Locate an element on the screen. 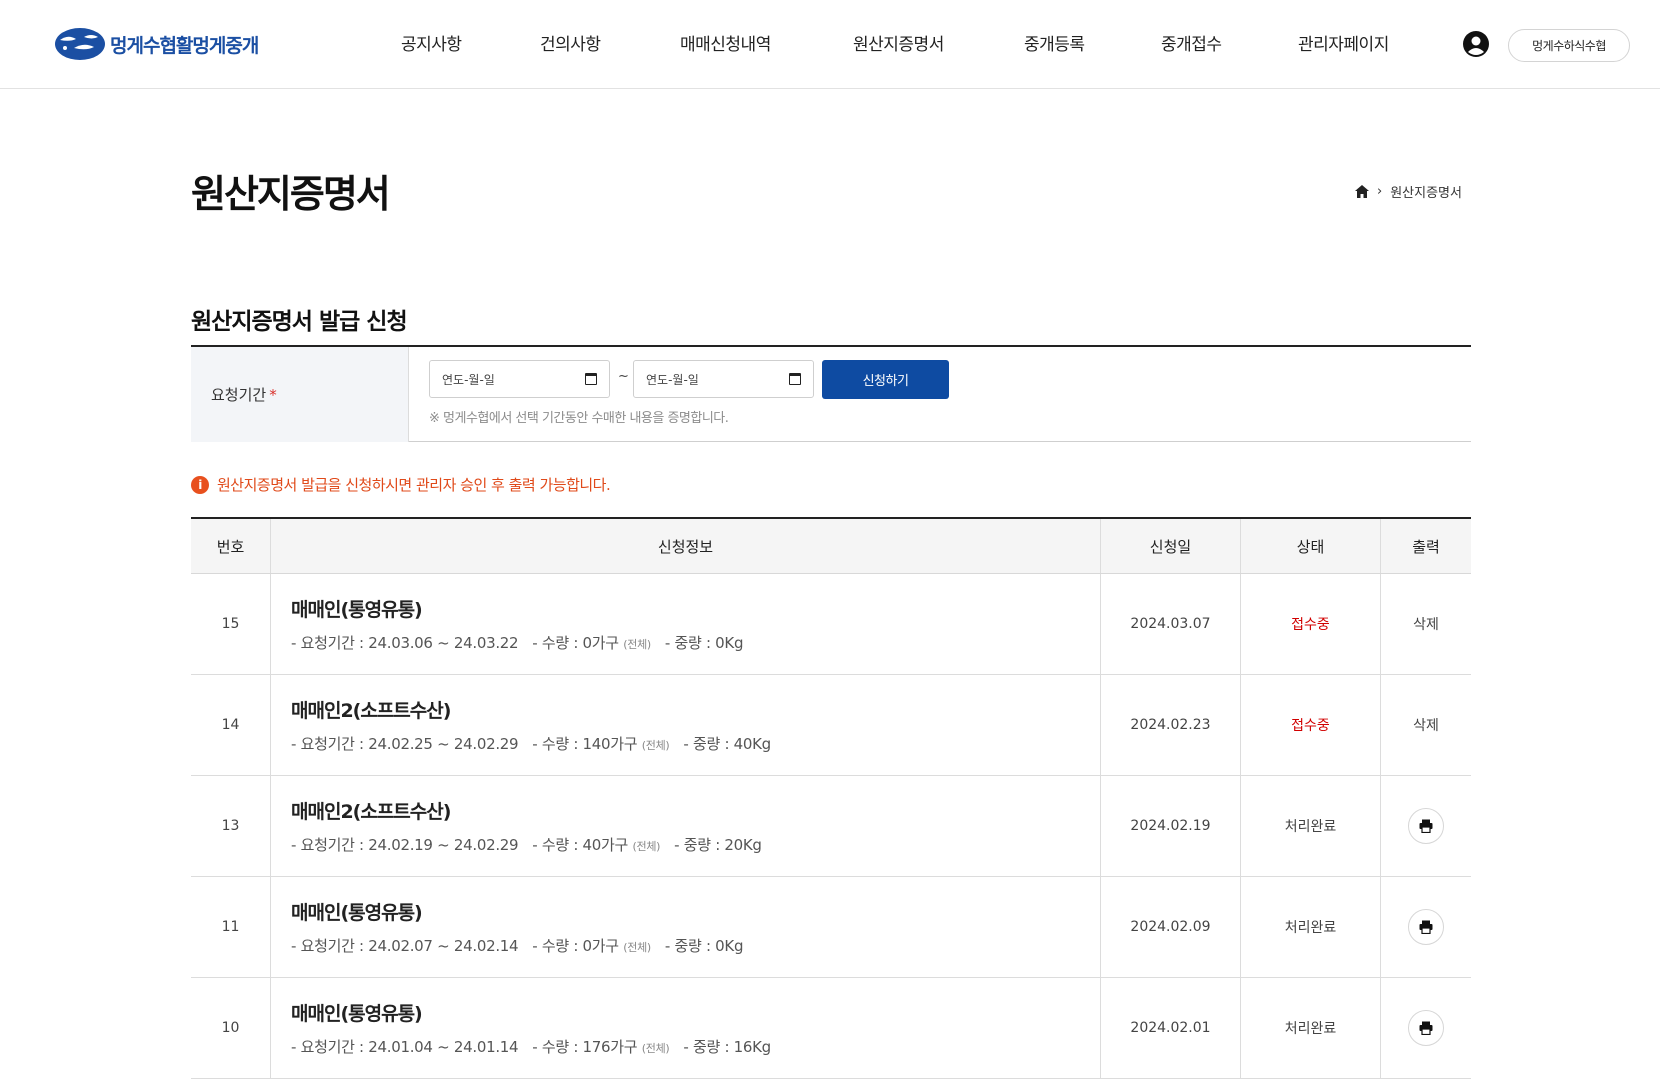 This screenshot has width=1660, height=1079. form-note: ※ 멍게수협에서 선택 기간동안 수매한 내용을 증명합니다. is located at coordinates (579, 418).